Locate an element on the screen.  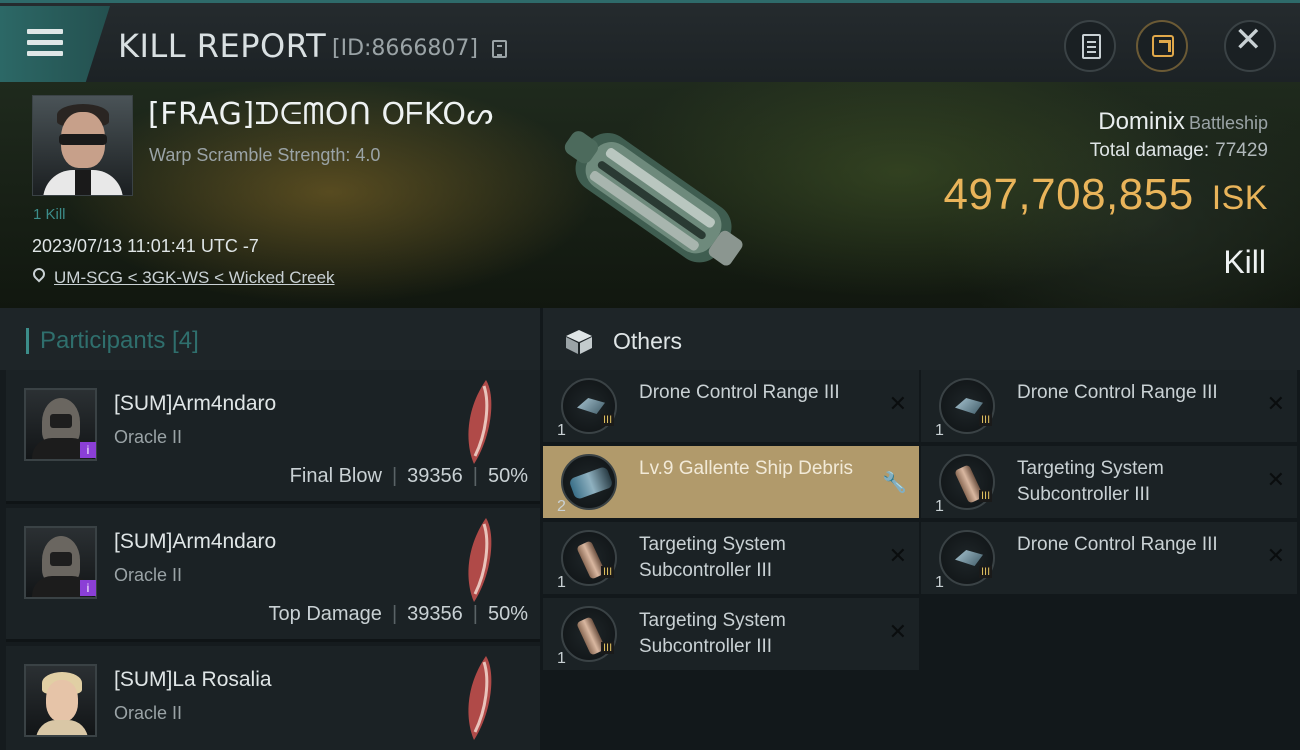
kill-count-tag: 1 Kill is located at coordinates (49, 214).